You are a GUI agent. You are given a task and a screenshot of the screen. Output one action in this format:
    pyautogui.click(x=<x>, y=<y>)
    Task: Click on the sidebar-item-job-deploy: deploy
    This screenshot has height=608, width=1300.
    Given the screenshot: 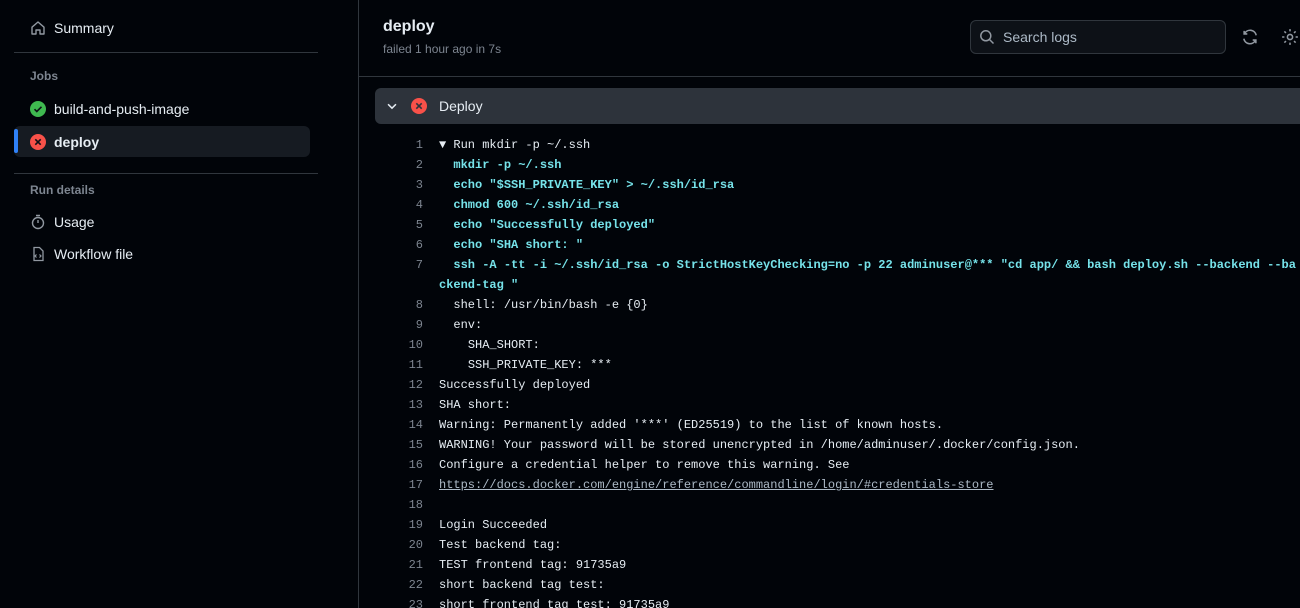 What is the action you would take?
    pyautogui.click(x=162, y=141)
    